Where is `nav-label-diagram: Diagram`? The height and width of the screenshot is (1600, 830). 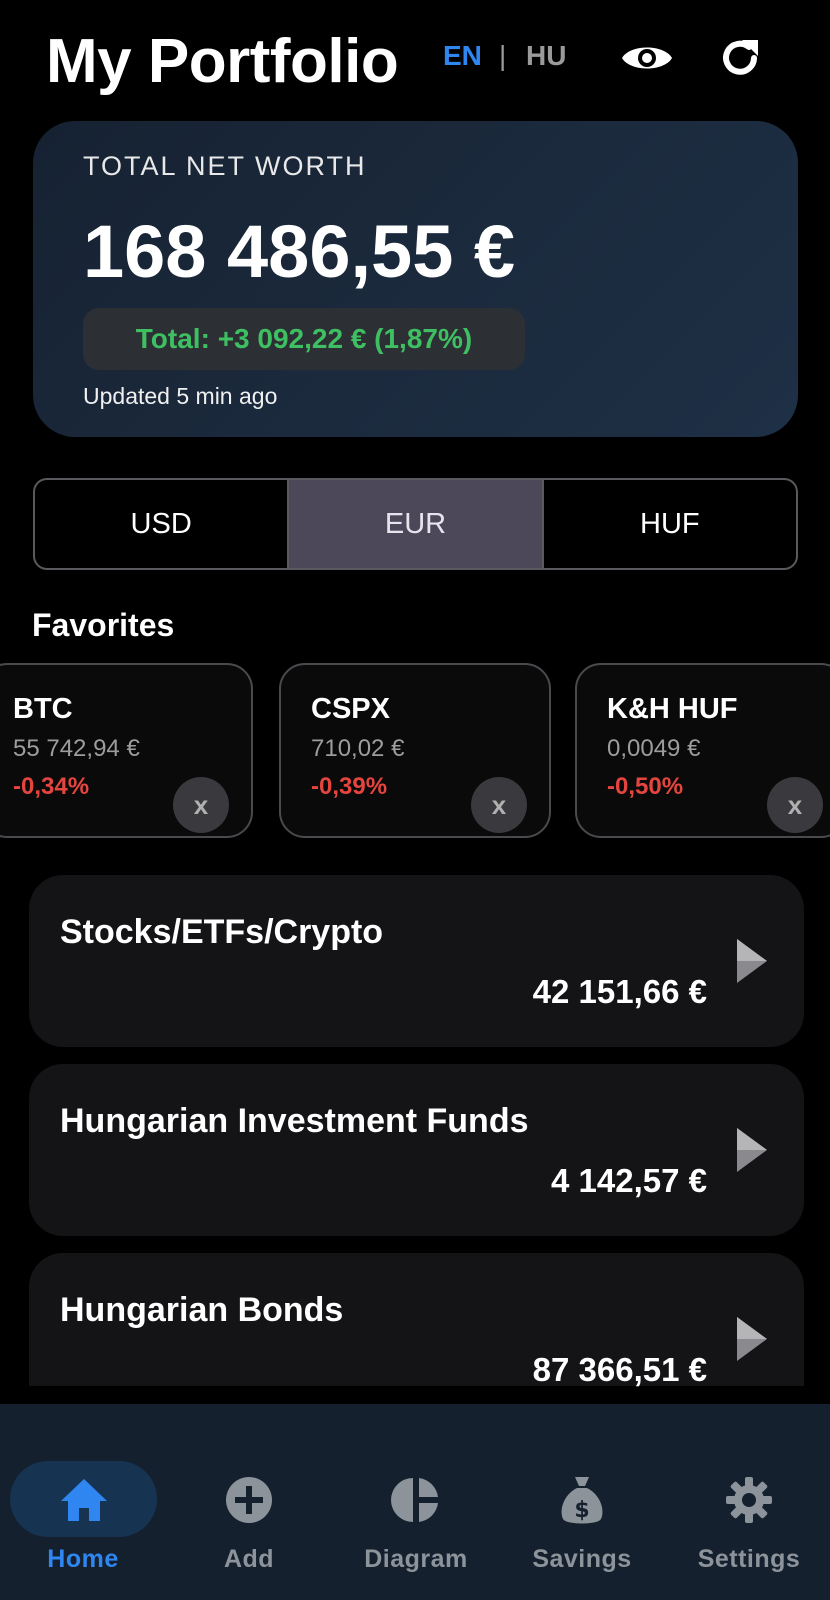 nav-label-diagram: Diagram is located at coordinates (416, 1559).